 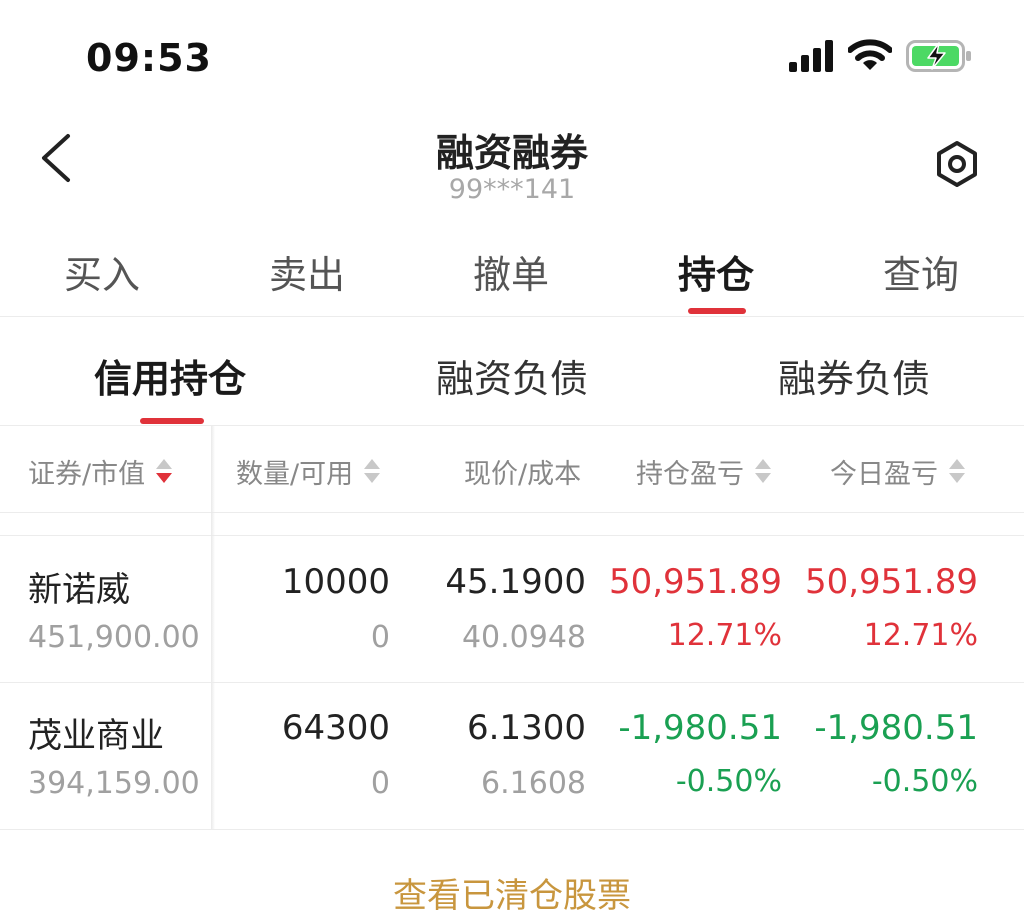 What do you see at coordinates (920, 635) in the screenshot?
I see `today-pnl-pct: 12.71%` at bounding box center [920, 635].